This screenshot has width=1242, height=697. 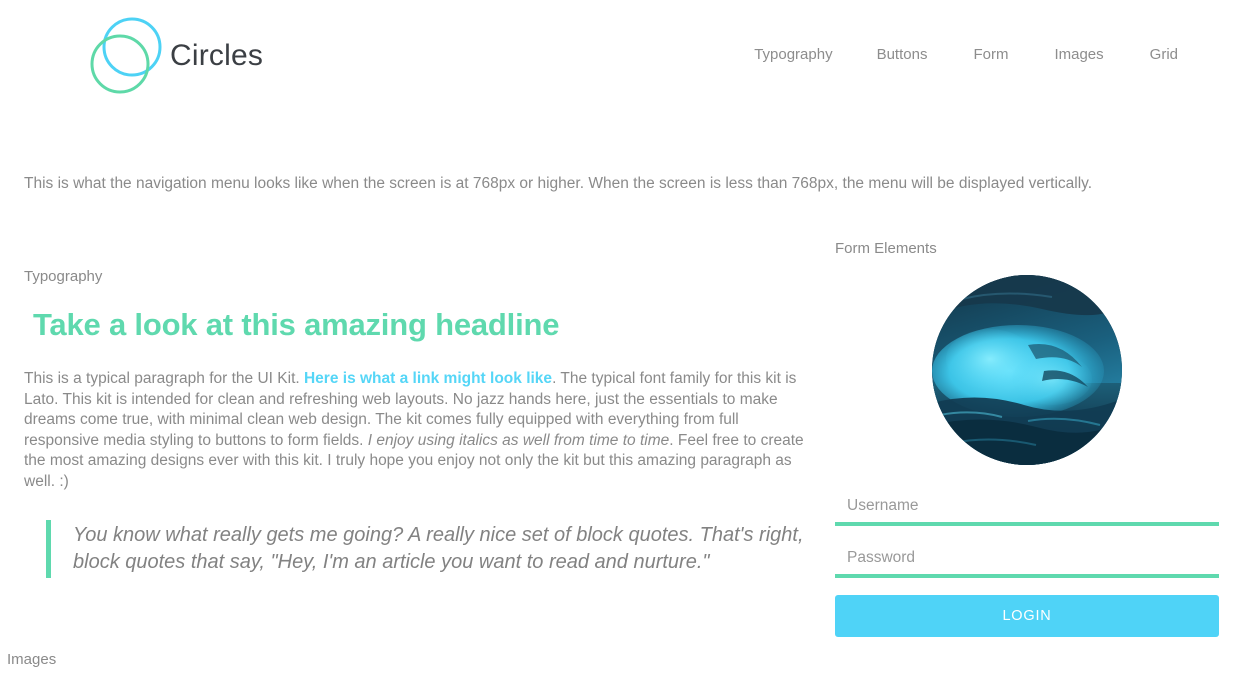 I want to click on brand-name: Circles, so click(x=217, y=55).